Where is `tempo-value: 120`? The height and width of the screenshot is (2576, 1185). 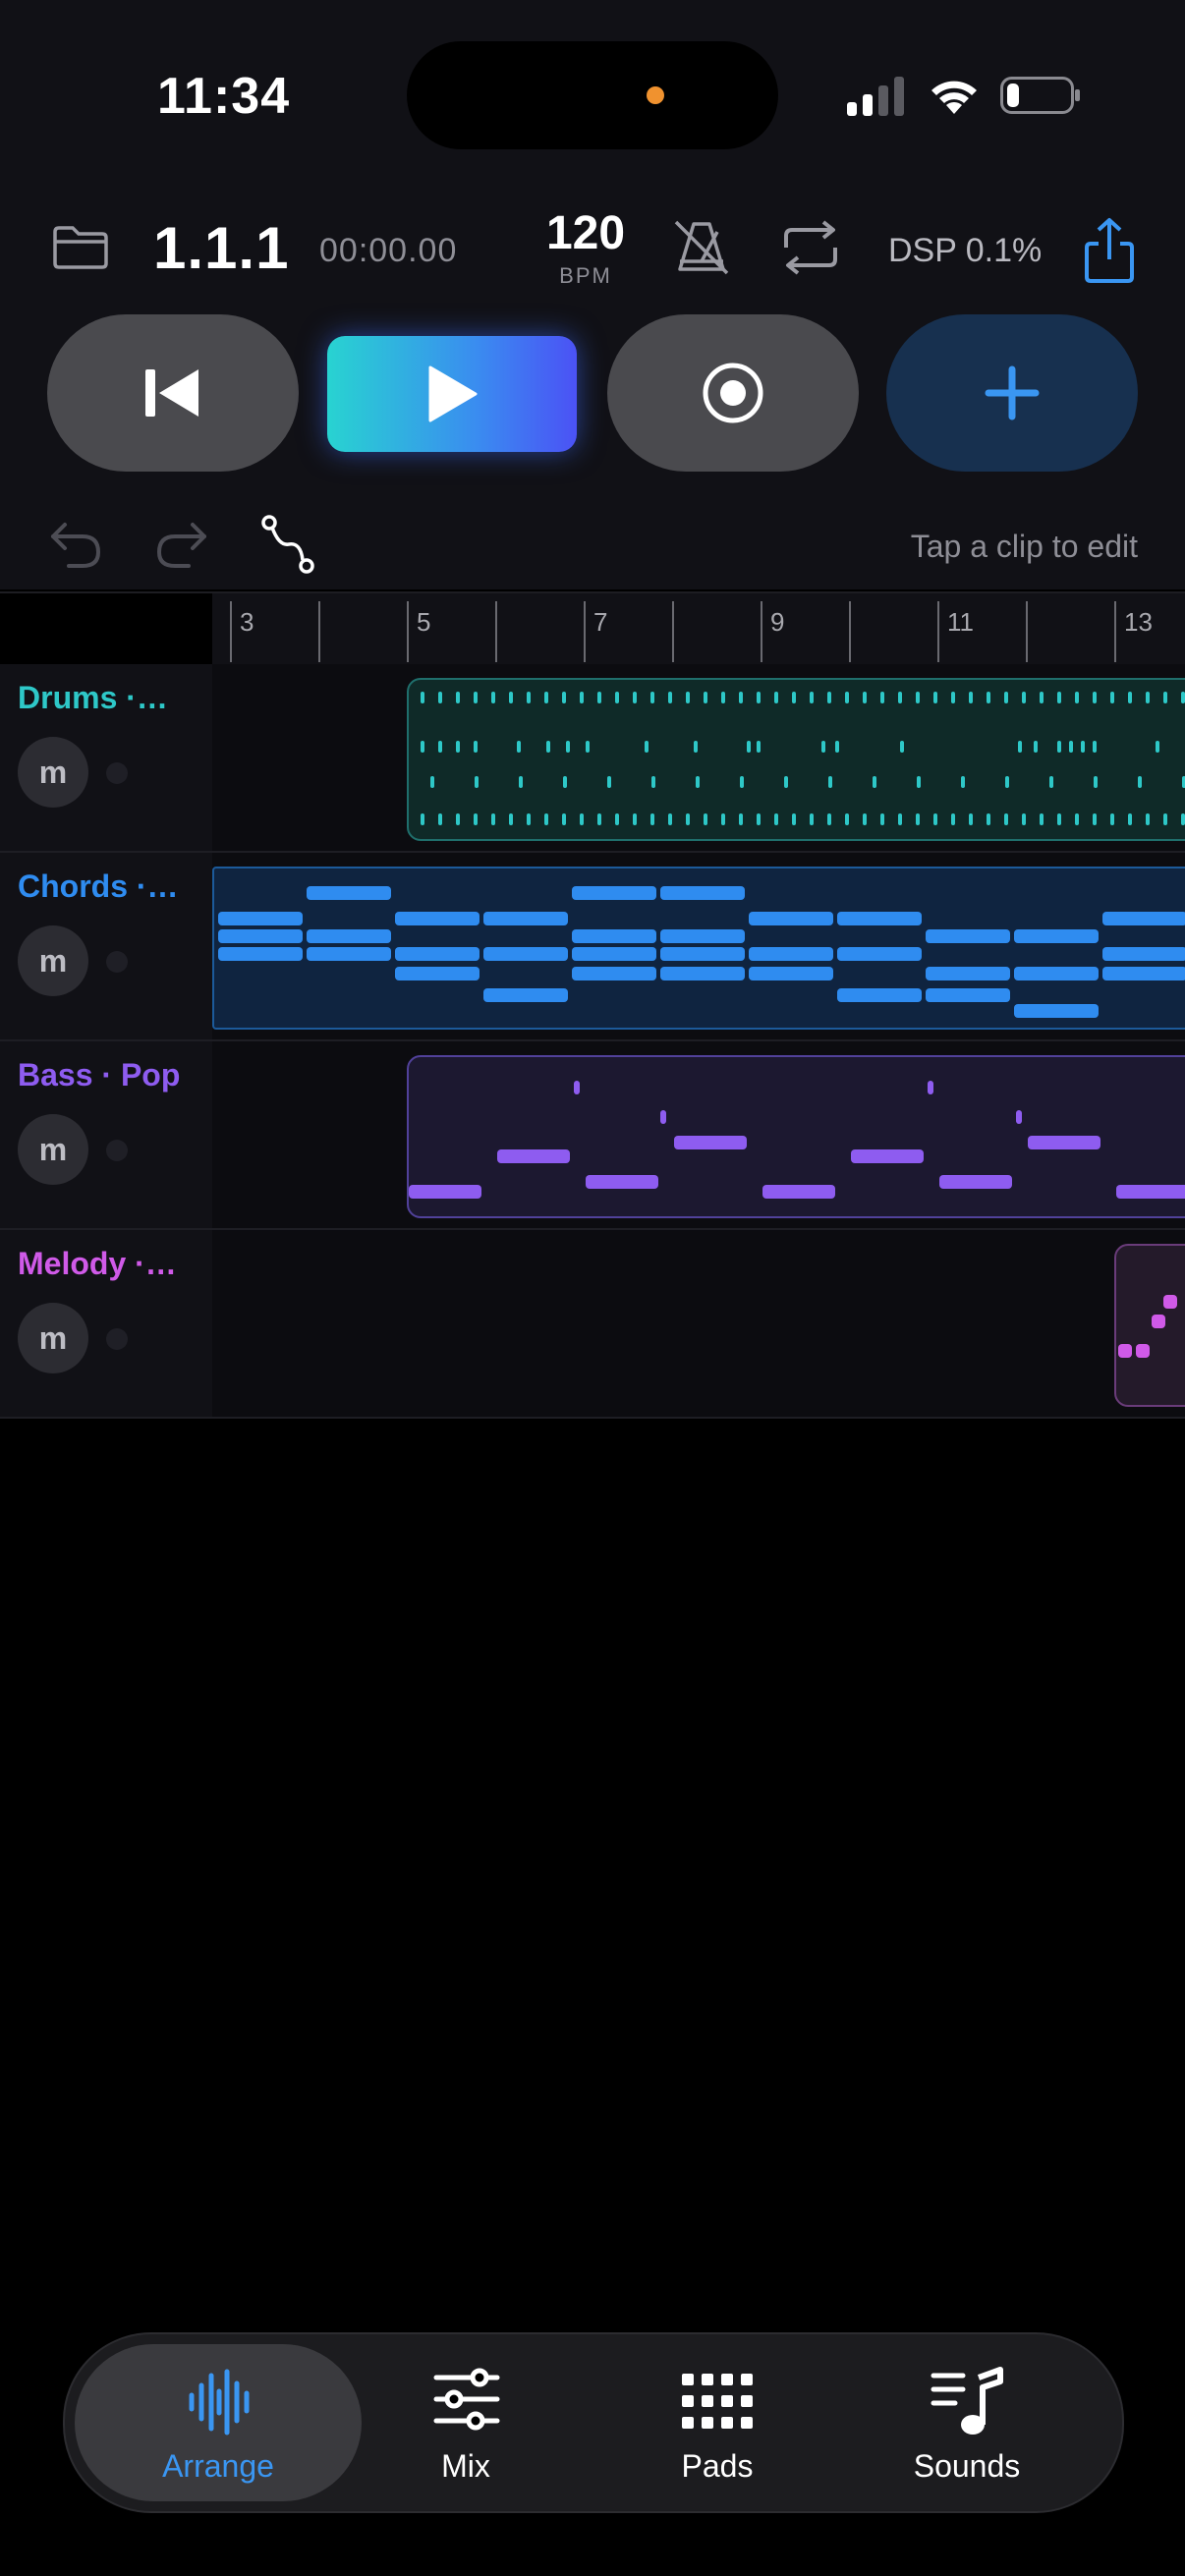
tempo-value: 120 is located at coordinates (586, 233).